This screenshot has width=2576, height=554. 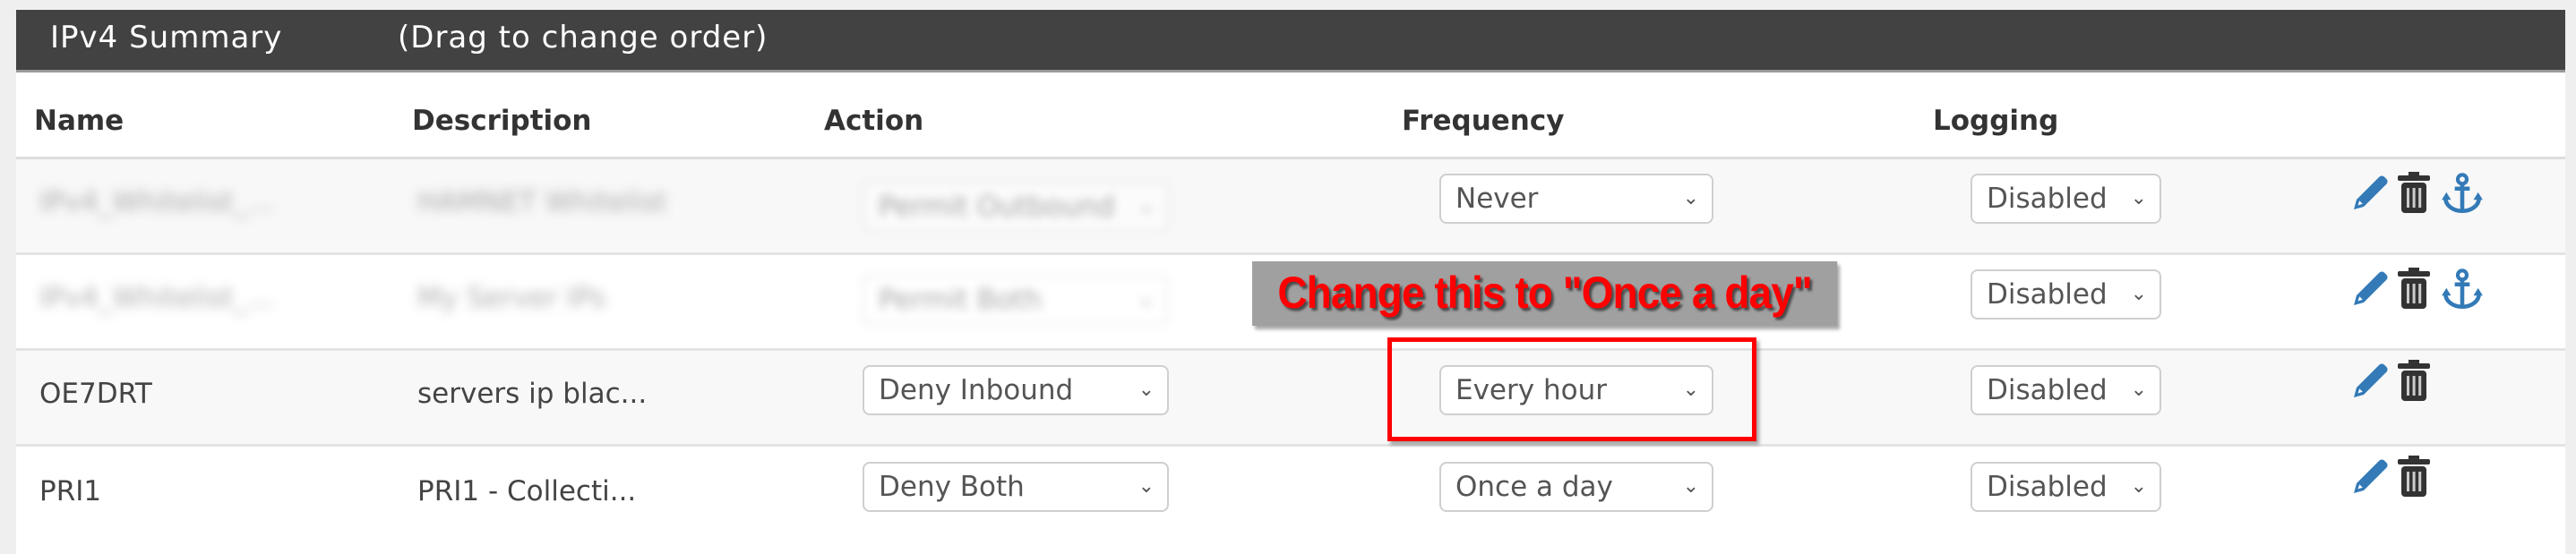 What do you see at coordinates (1534, 487) in the screenshot?
I see `frequency-select-value: Once a day` at bounding box center [1534, 487].